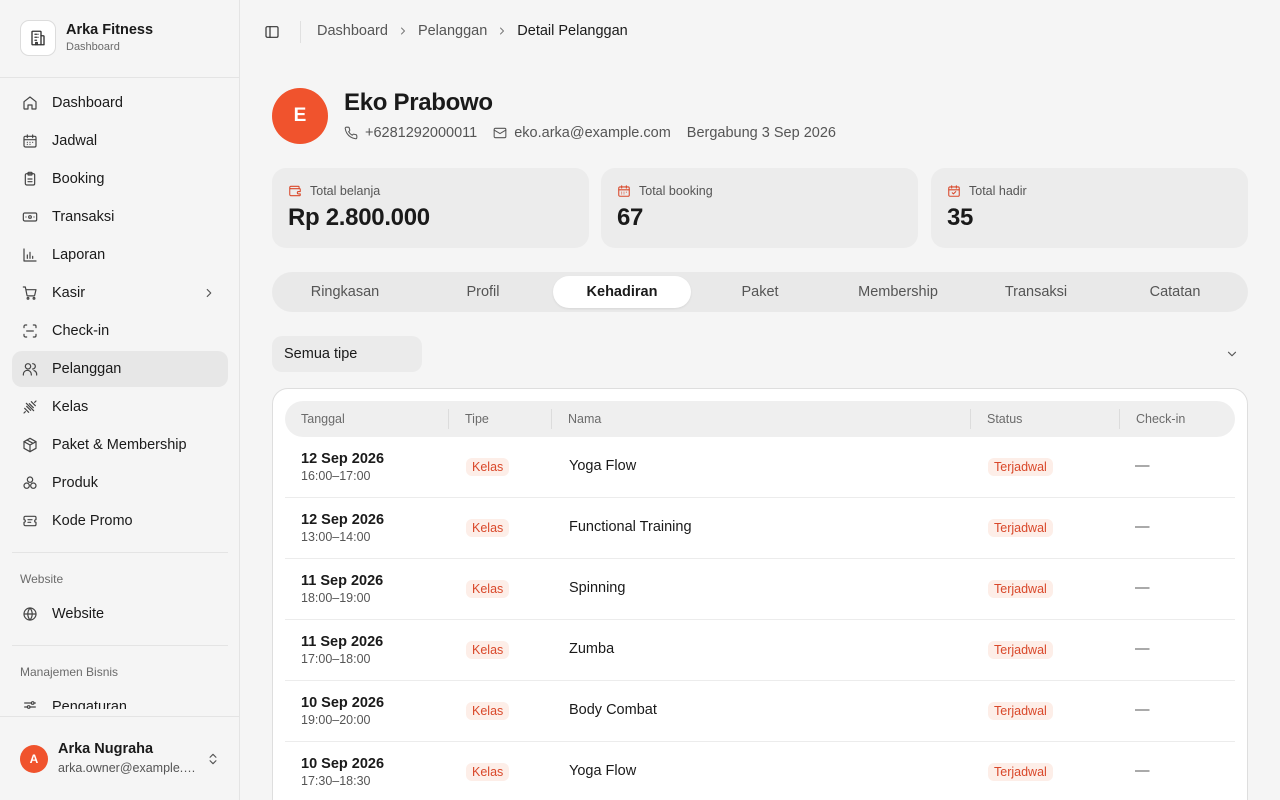 The width and height of the screenshot is (1280, 800). I want to click on sidebar-item-label: Website, so click(78, 614).